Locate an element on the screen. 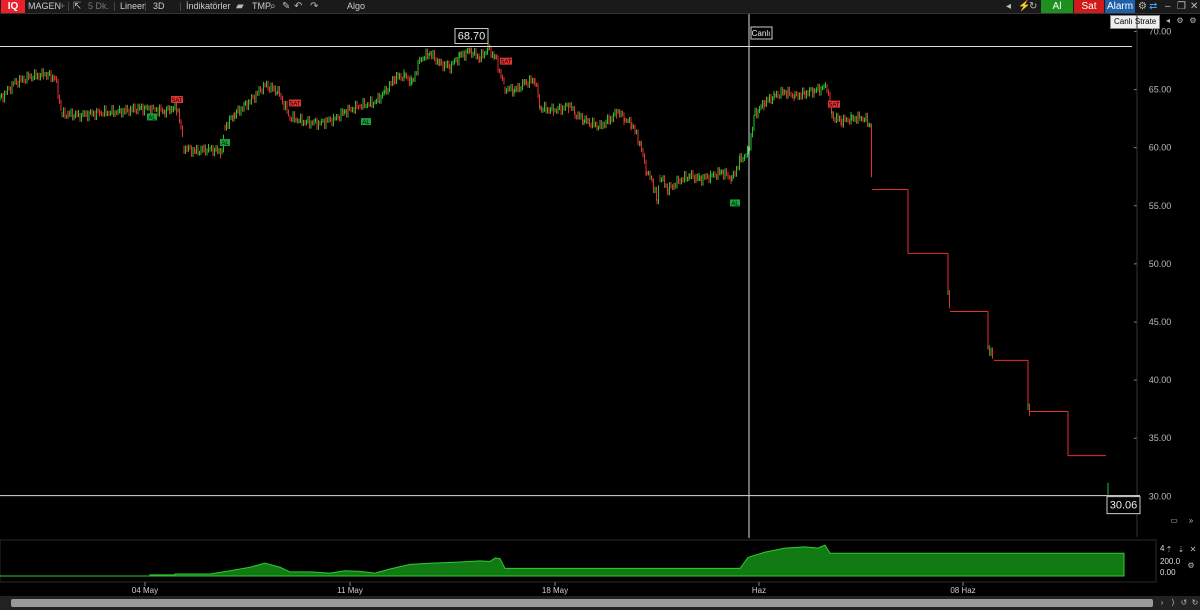 The height and width of the screenshot is (610, 1200). move-up-icon: ⇡ is located at coordinates (1169, 550).